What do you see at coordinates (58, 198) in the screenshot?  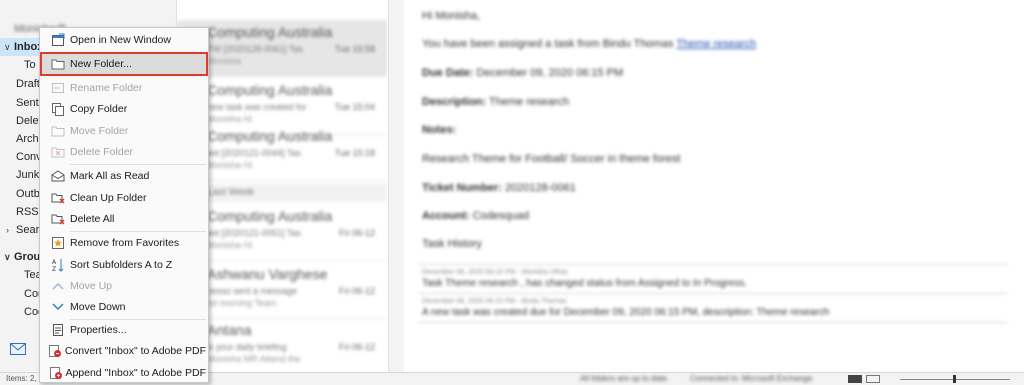 I see `clean-up-icon` at bounding box center [58, 198].